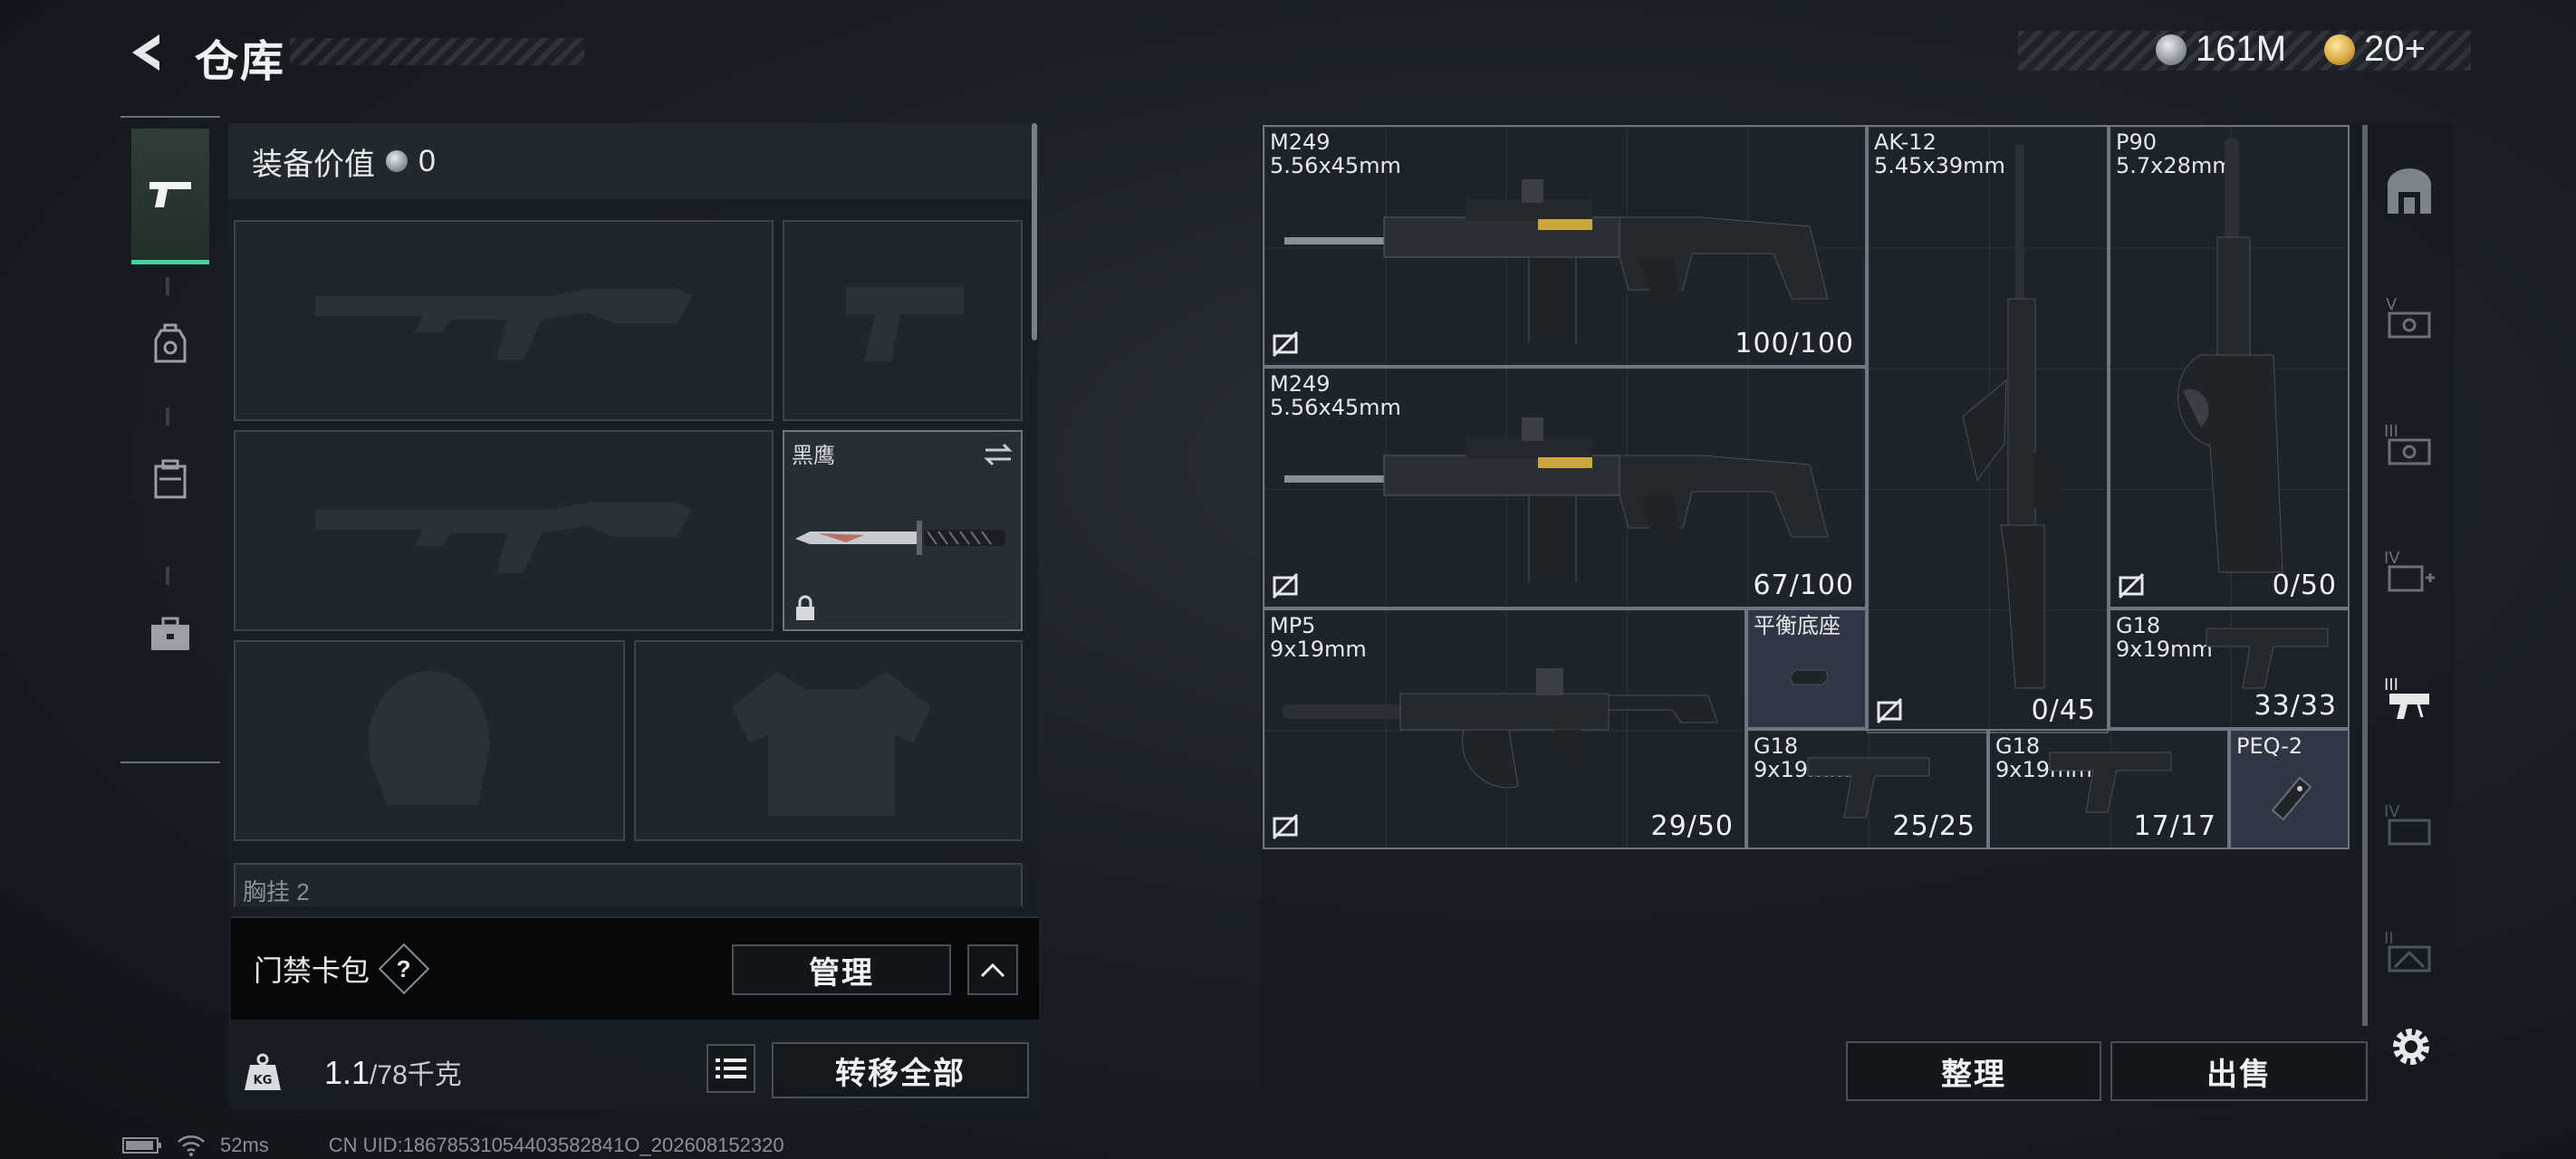  Describe the element at coordinates (2392, 305) in the screenshot. I see `svg-text: V` at that location.